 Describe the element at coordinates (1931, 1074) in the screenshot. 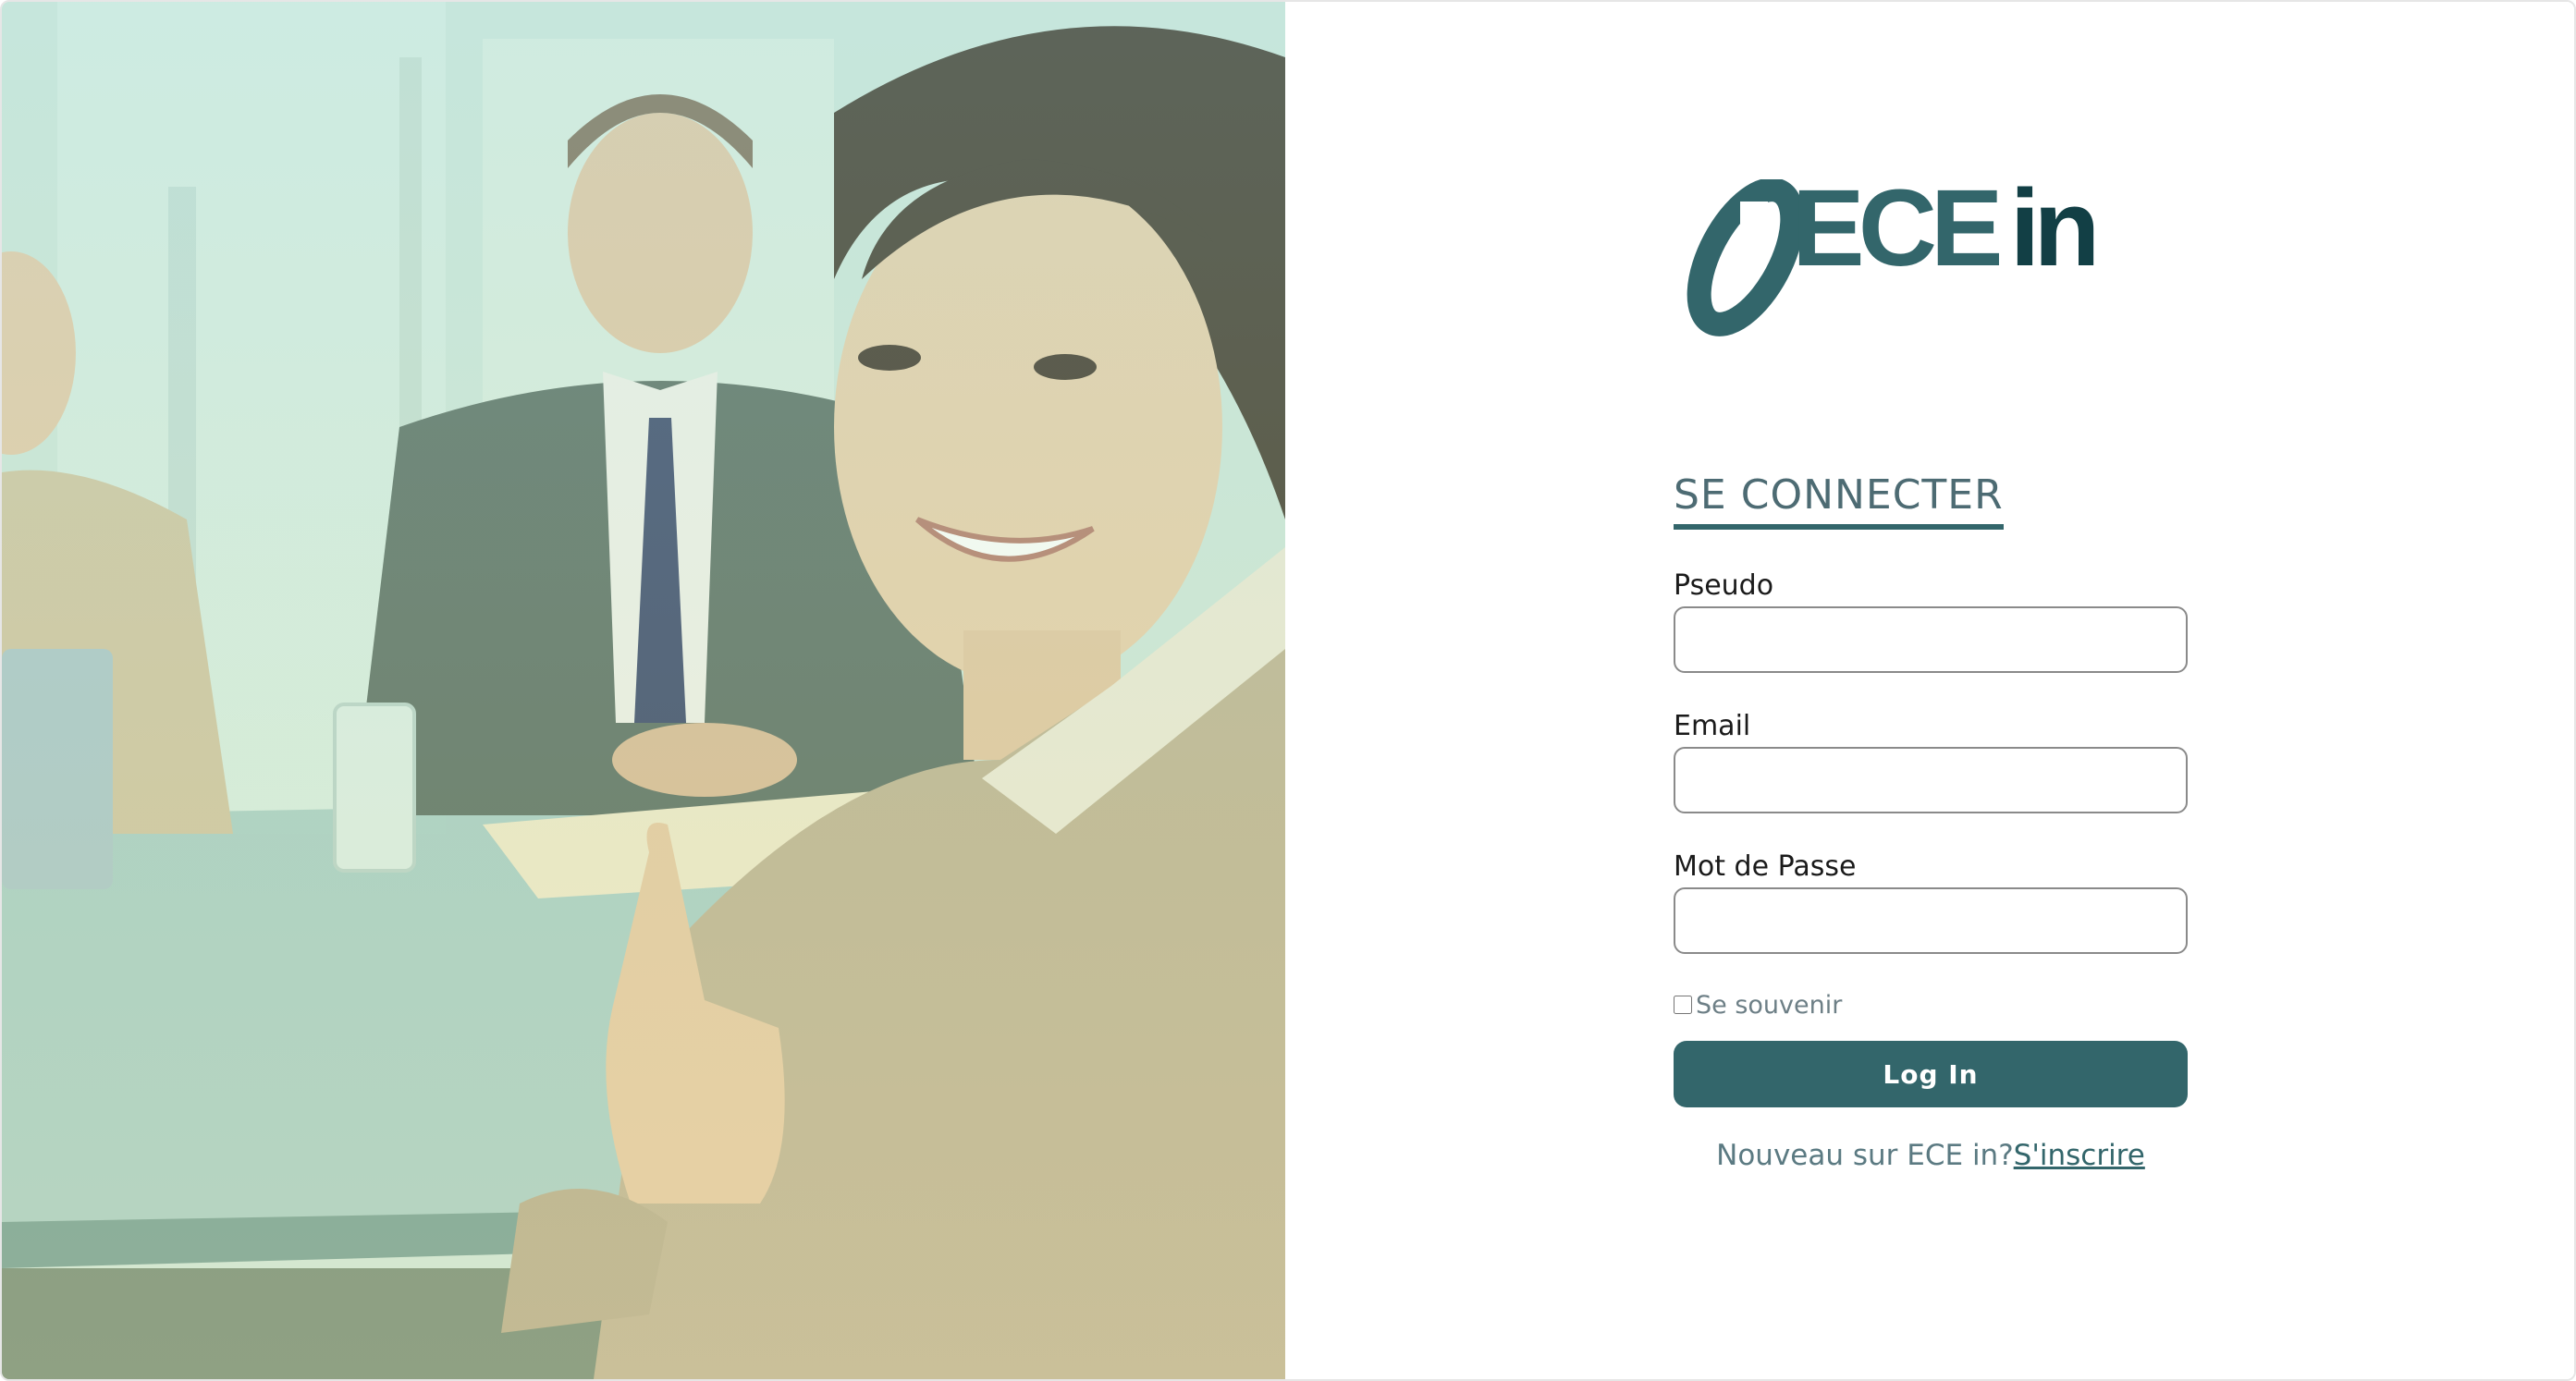

I see `login-button: Log In` at that location.